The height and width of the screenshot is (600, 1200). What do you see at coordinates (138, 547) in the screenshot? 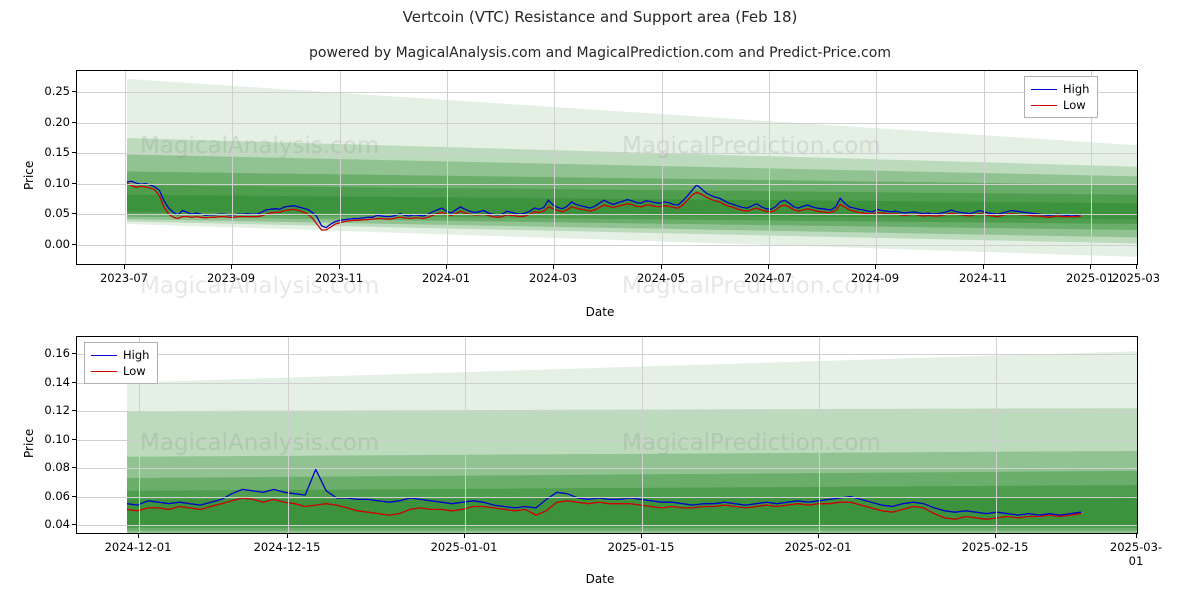
I see `x-axis-tick-label: 2024-12-01` at bounding box center [138, 547].